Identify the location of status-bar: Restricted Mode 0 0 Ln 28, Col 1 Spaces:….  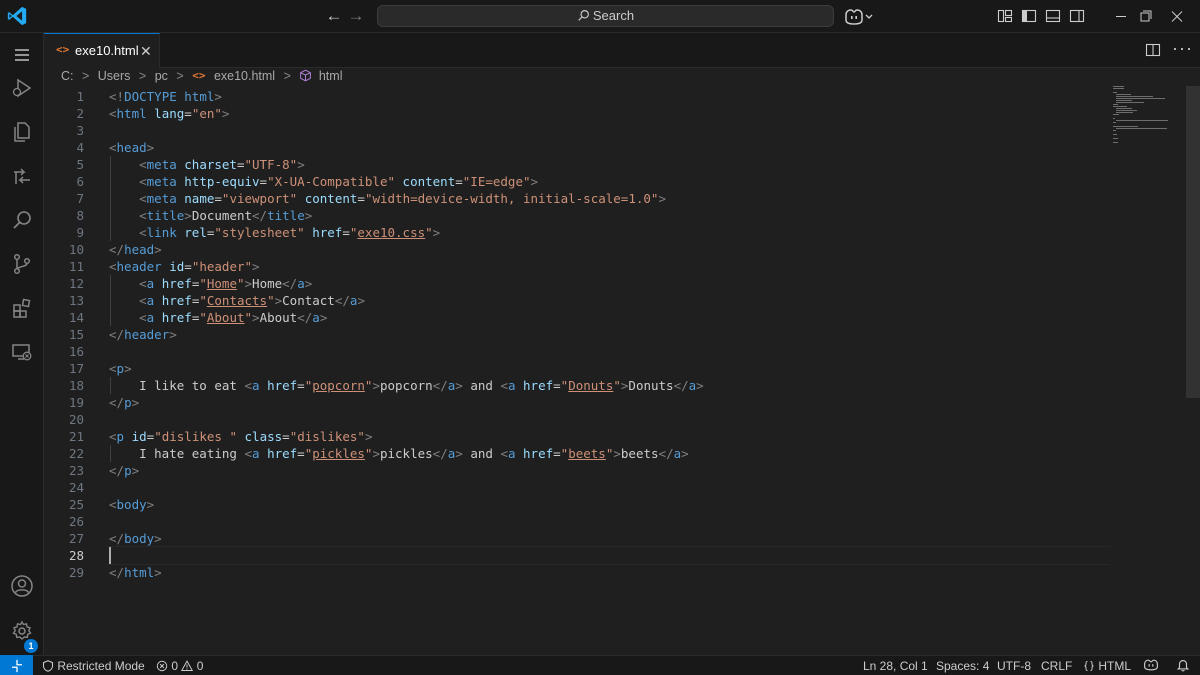
(600, 665).